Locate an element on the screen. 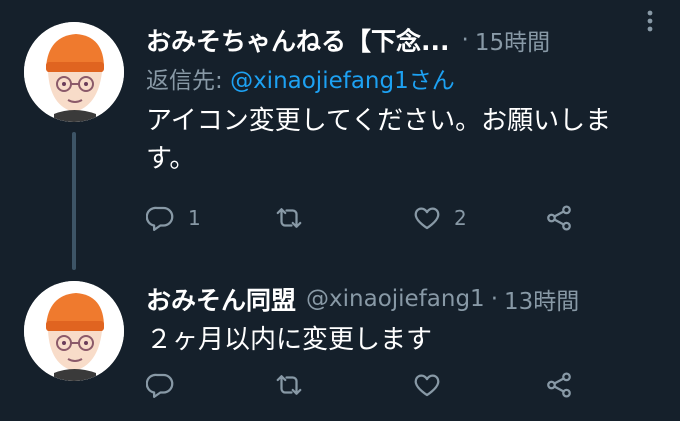  reply-count: 1 is located at coordinates (194, 218).